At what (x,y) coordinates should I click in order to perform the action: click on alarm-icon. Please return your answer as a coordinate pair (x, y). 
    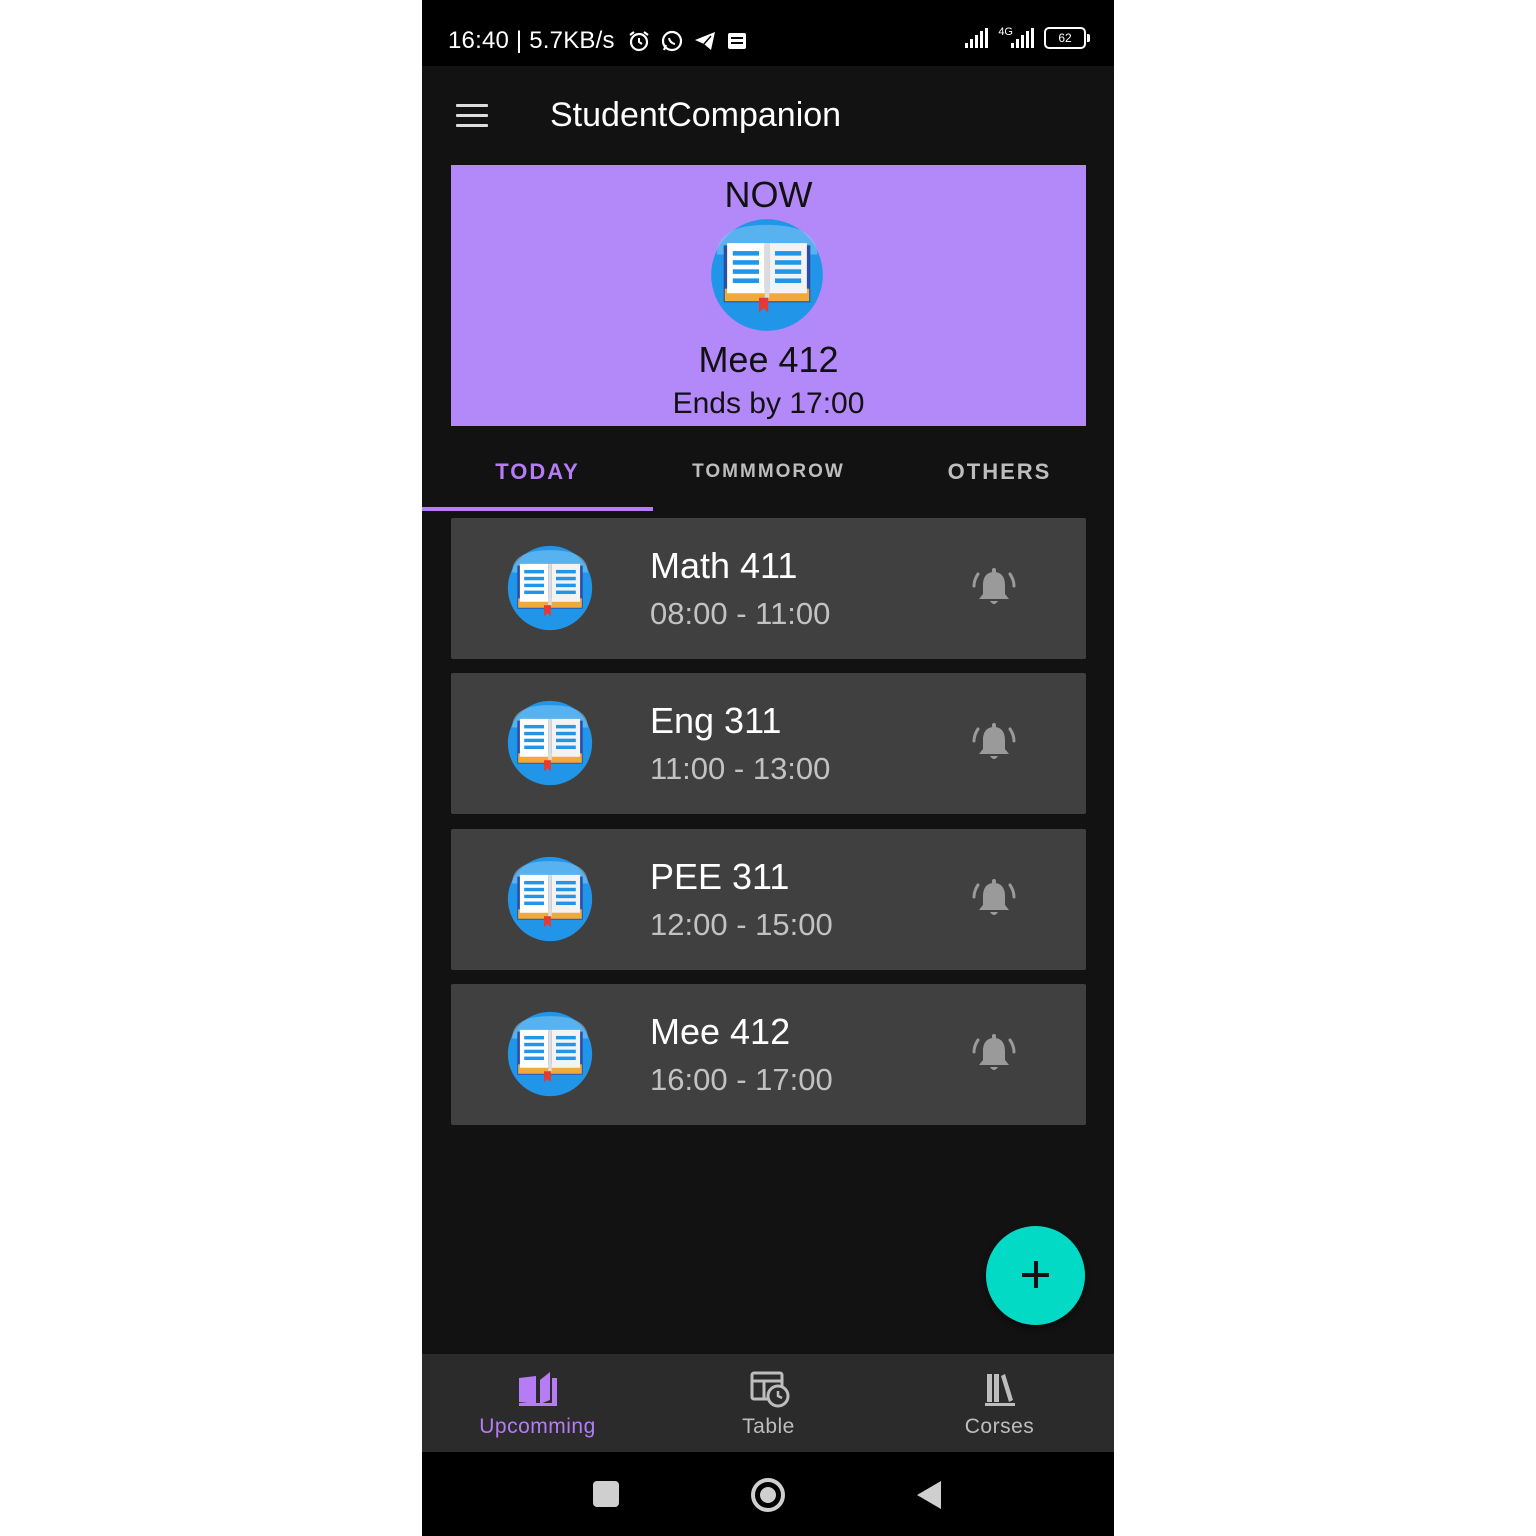
    Looking at the image, I should click on (639, 41).